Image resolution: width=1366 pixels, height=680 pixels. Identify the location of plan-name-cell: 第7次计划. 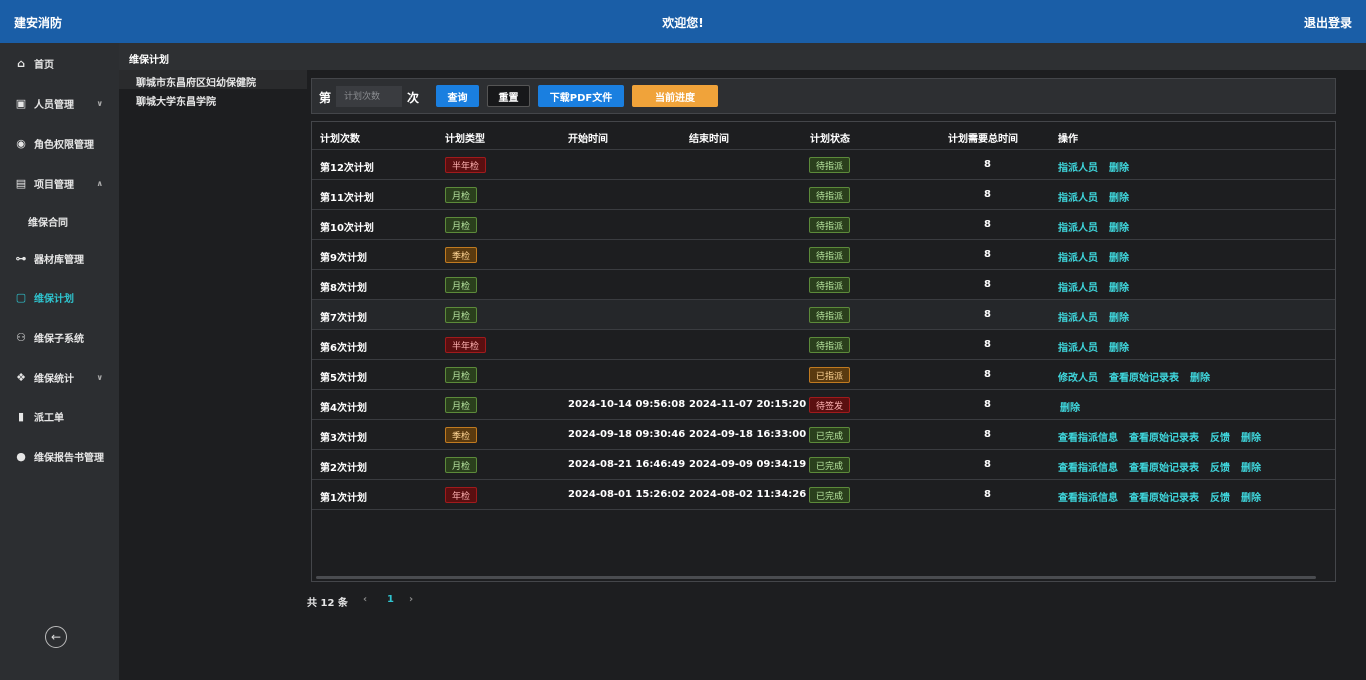
(343, 318).